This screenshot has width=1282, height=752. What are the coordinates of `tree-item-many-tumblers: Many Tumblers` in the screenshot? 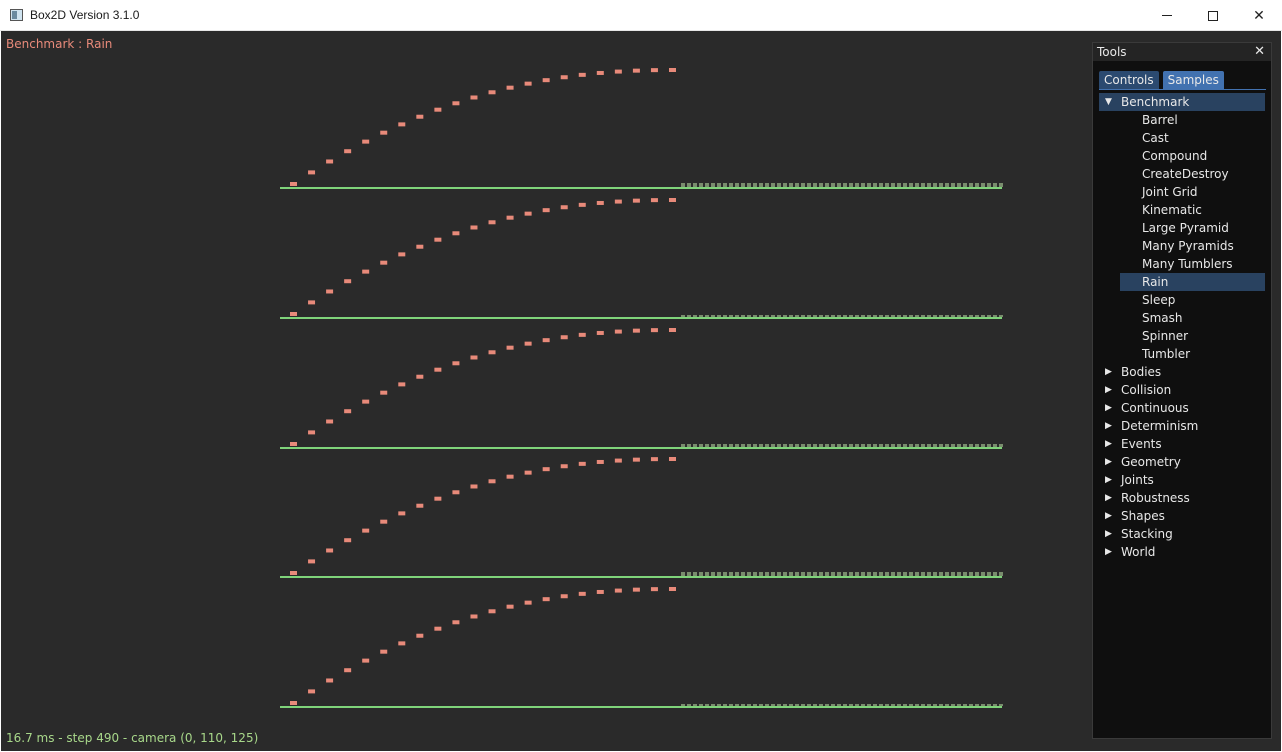 It's located at (1182, 264).